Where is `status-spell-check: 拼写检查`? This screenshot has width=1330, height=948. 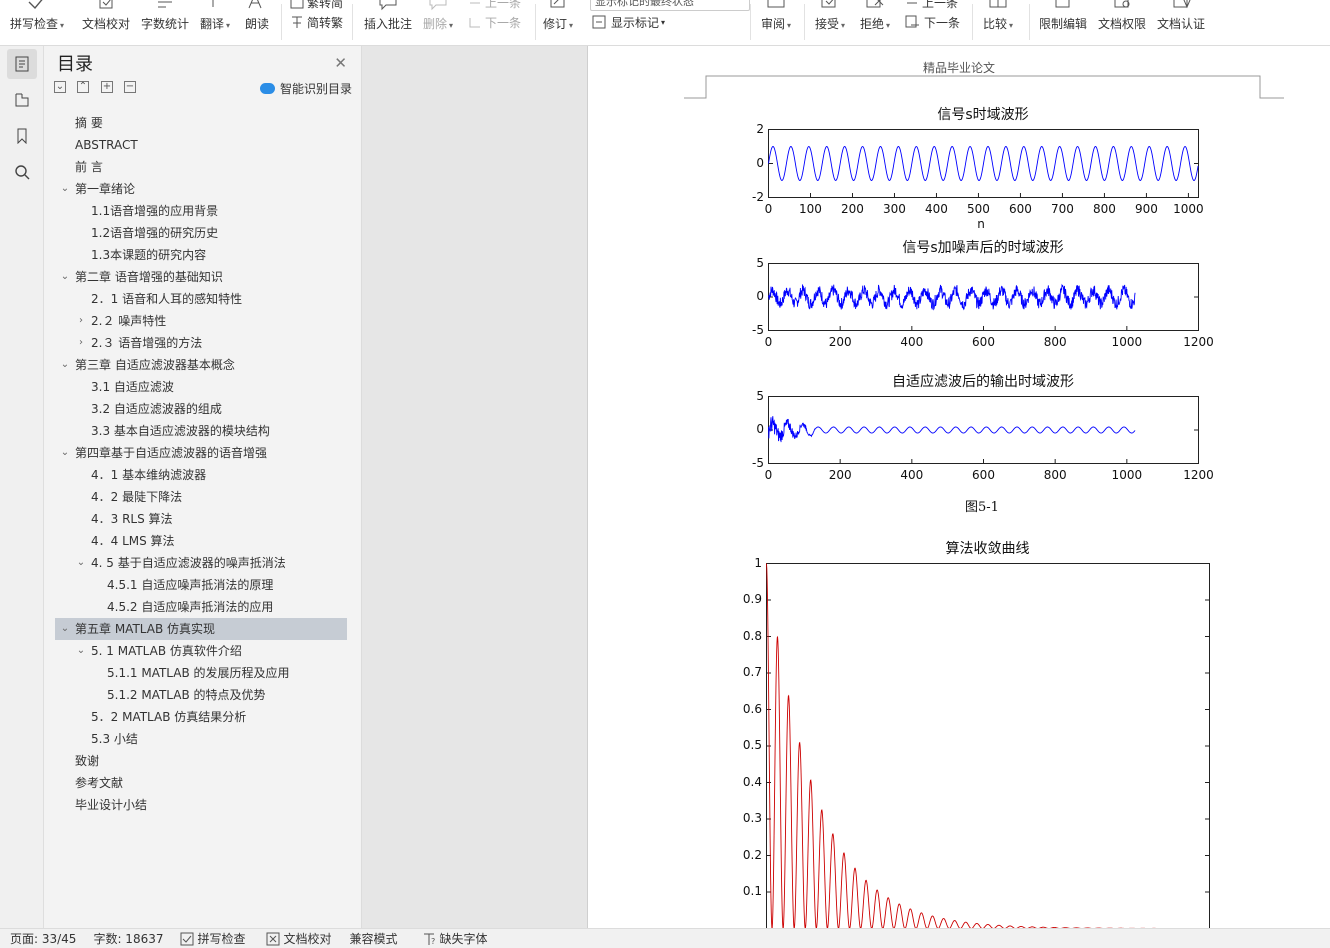 status-spell-check: 拼写检查 is located at coordinates (213, 938).